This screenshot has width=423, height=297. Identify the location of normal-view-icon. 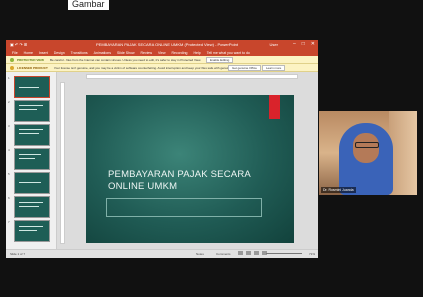
(240, 253).